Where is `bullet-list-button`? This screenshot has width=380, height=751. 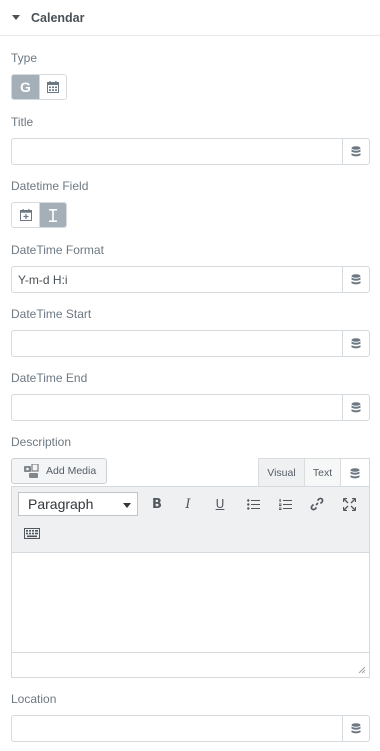
bullet-list-button is located at coordinates (253, 504).